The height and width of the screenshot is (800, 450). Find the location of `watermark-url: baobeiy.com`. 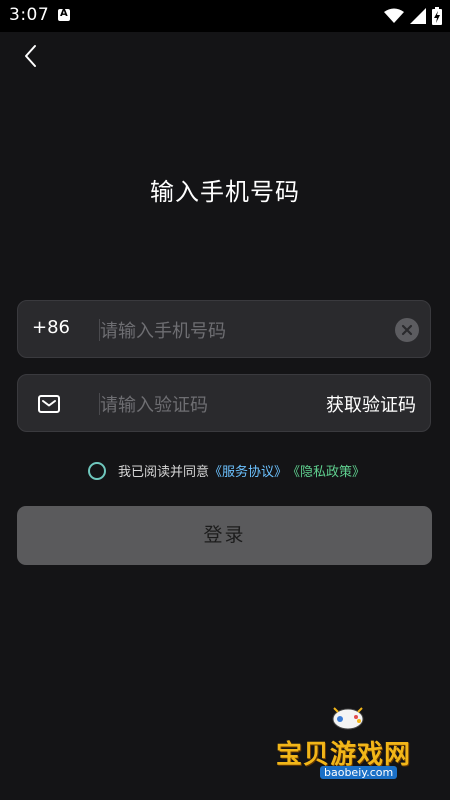

watermark-url: baobeiy.com is located at coordinates (359, 772).